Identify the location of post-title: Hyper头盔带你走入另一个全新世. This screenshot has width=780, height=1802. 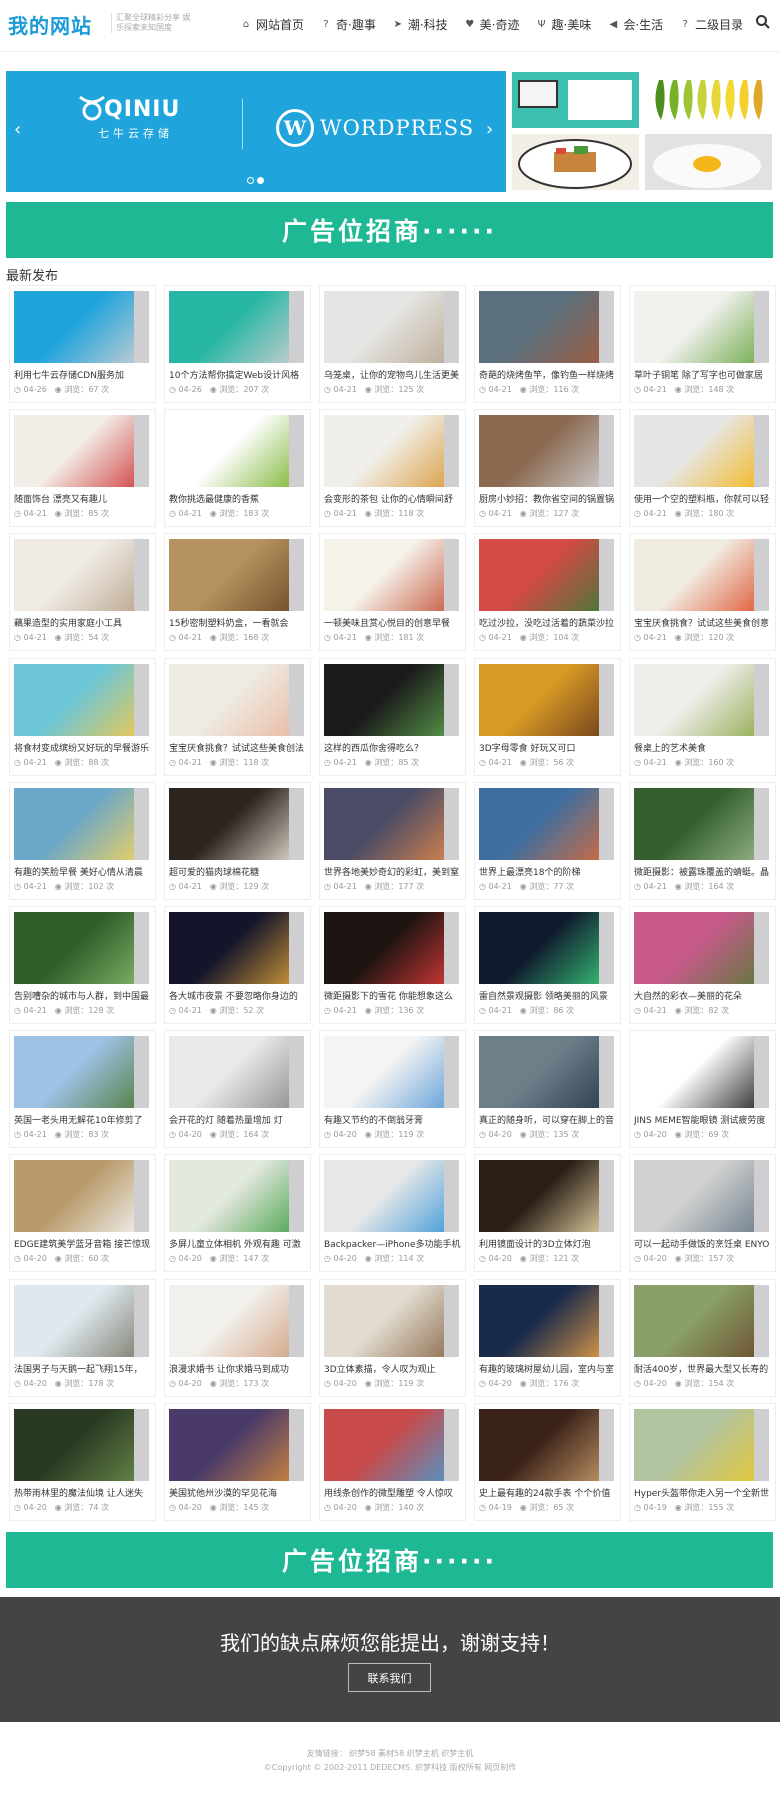
(703, 1492).